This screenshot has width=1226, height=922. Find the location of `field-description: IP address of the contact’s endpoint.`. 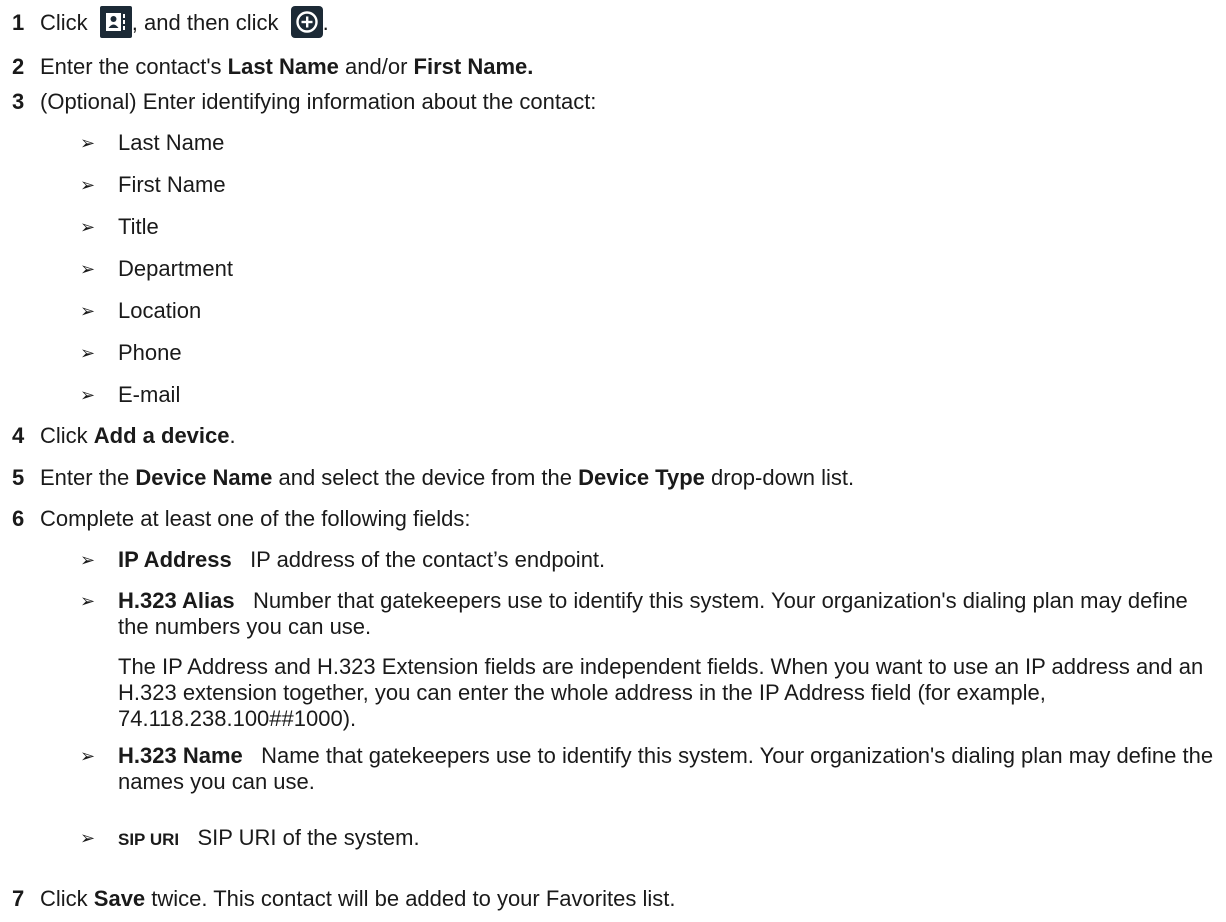

field-description: IP address of the contact’s endpoint. is located at coordinates (428, 559).